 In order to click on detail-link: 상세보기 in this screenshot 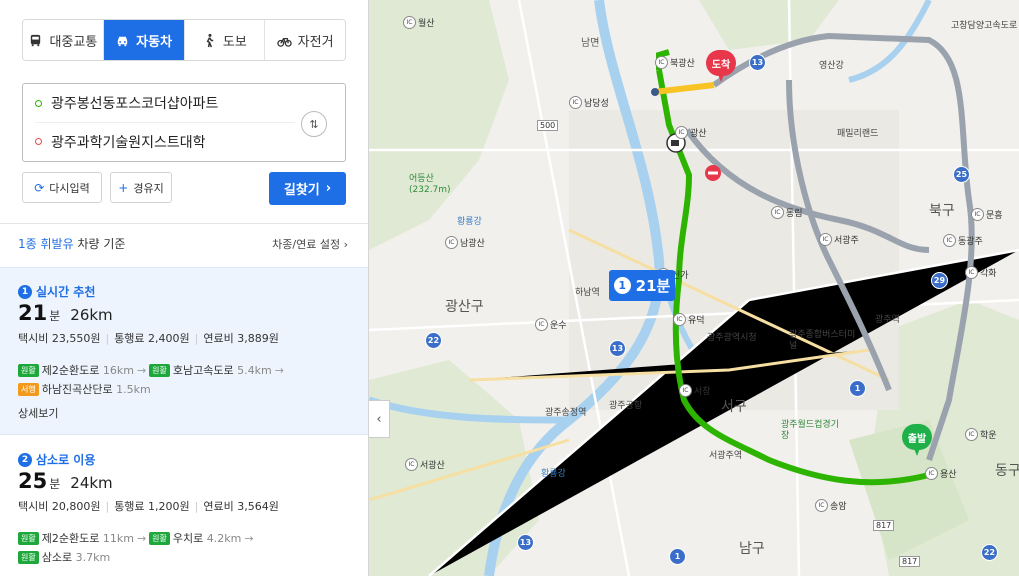, I will do `click(38, 413)`.